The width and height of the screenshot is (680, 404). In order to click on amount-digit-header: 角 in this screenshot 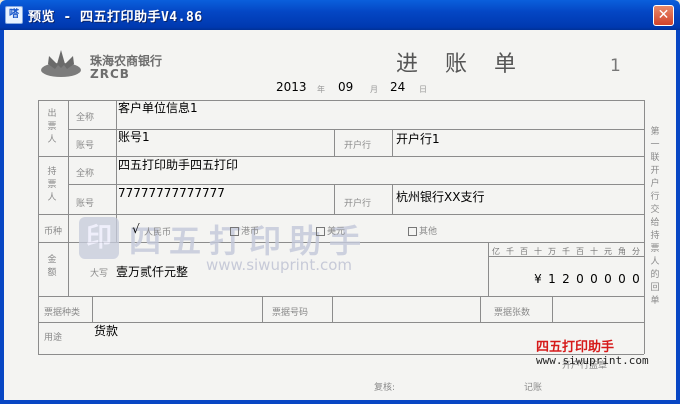, I will do `click(622, 251)`.